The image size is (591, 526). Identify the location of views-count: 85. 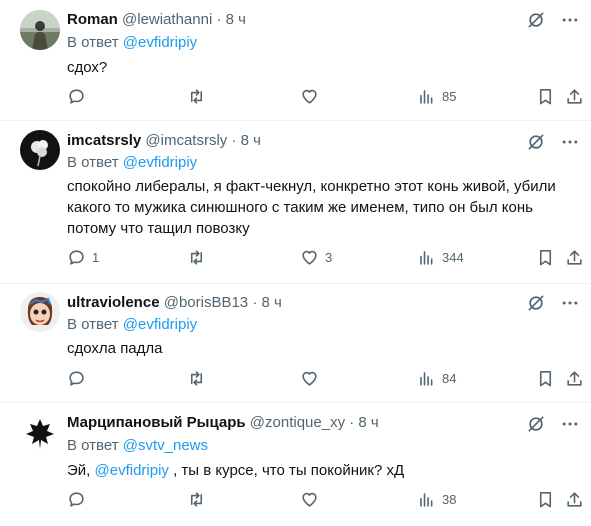
(449, 96).